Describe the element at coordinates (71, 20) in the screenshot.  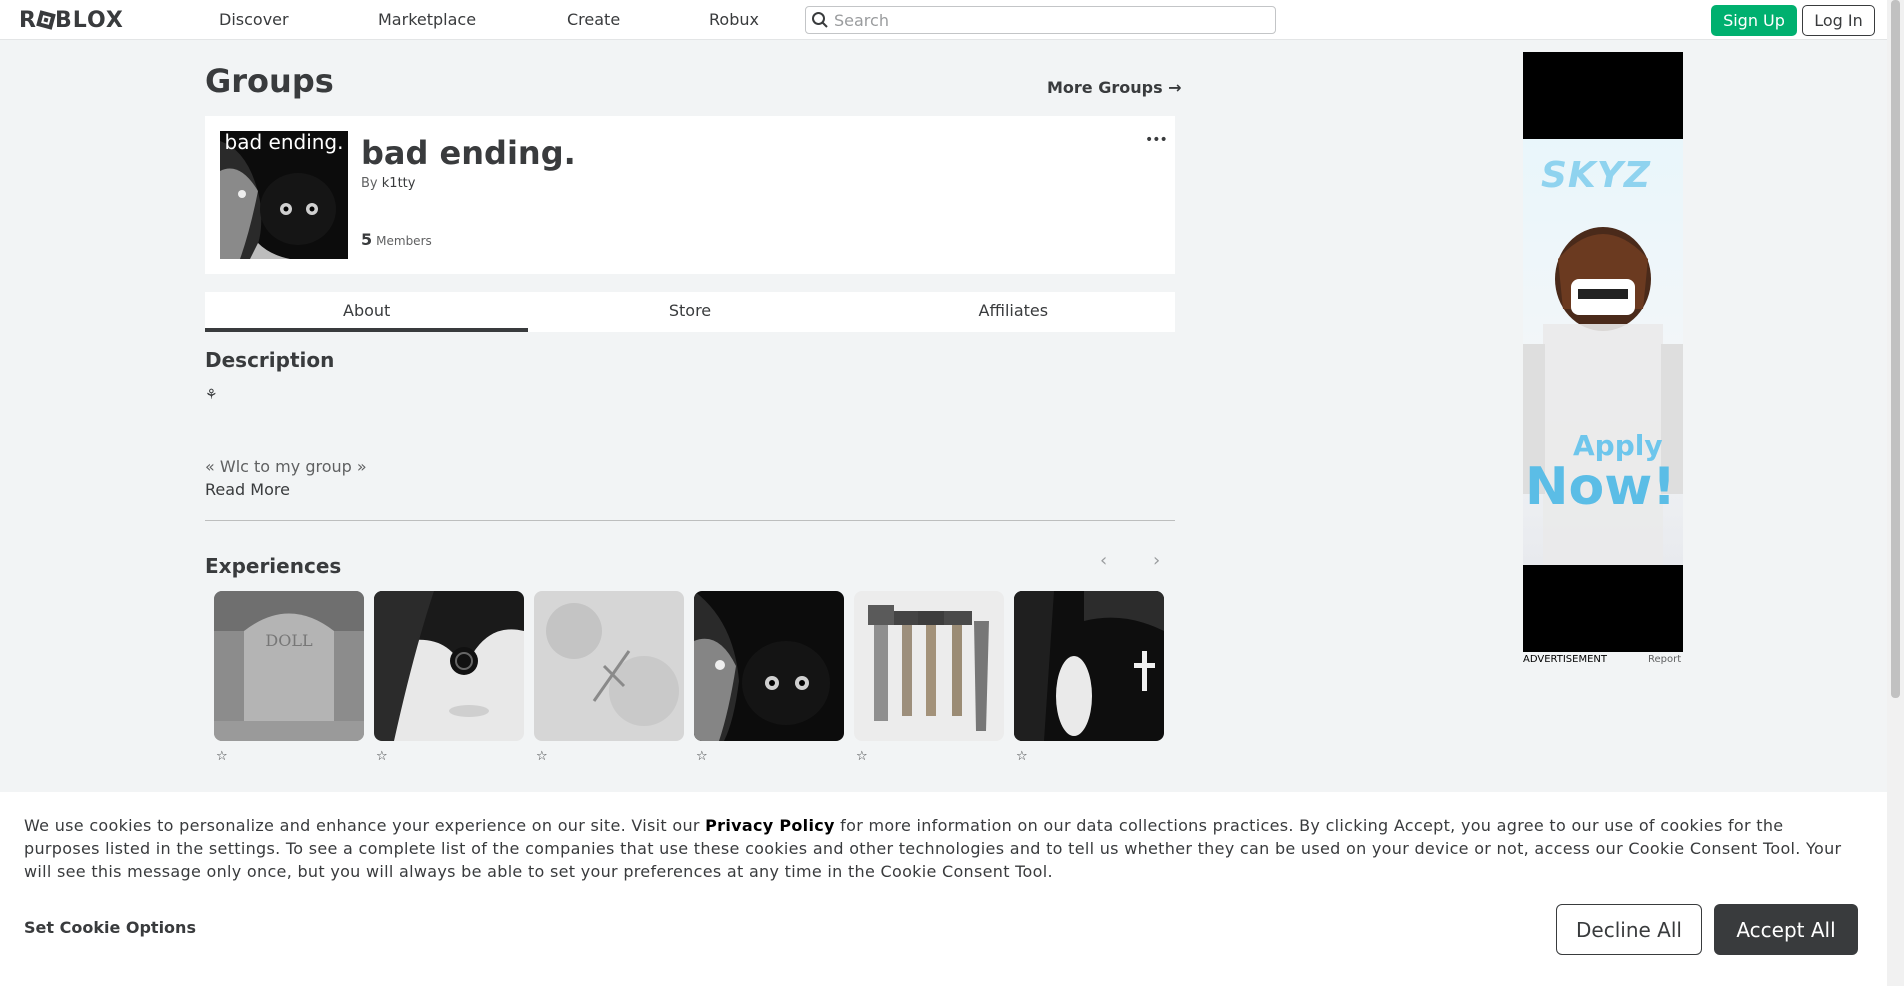
I see `roblox-logo: R BLOX` at that location.